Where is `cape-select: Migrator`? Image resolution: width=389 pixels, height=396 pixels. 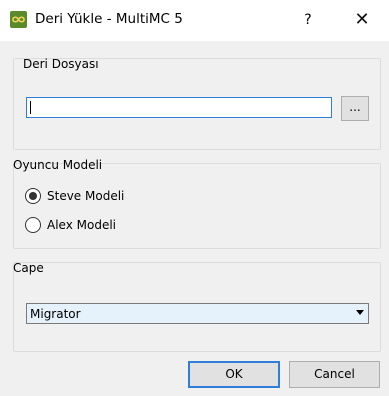 cape-select: Migrator is located at coordinates (197, 313).